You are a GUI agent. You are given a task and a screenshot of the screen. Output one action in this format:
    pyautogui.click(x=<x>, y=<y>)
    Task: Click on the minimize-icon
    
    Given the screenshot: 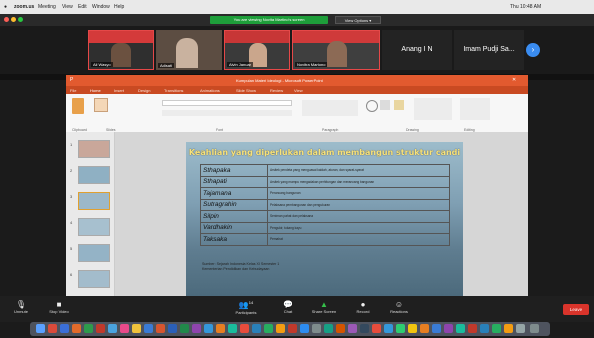 What is the action you would take?
    pyautogui.click(x=13, y=19)
    